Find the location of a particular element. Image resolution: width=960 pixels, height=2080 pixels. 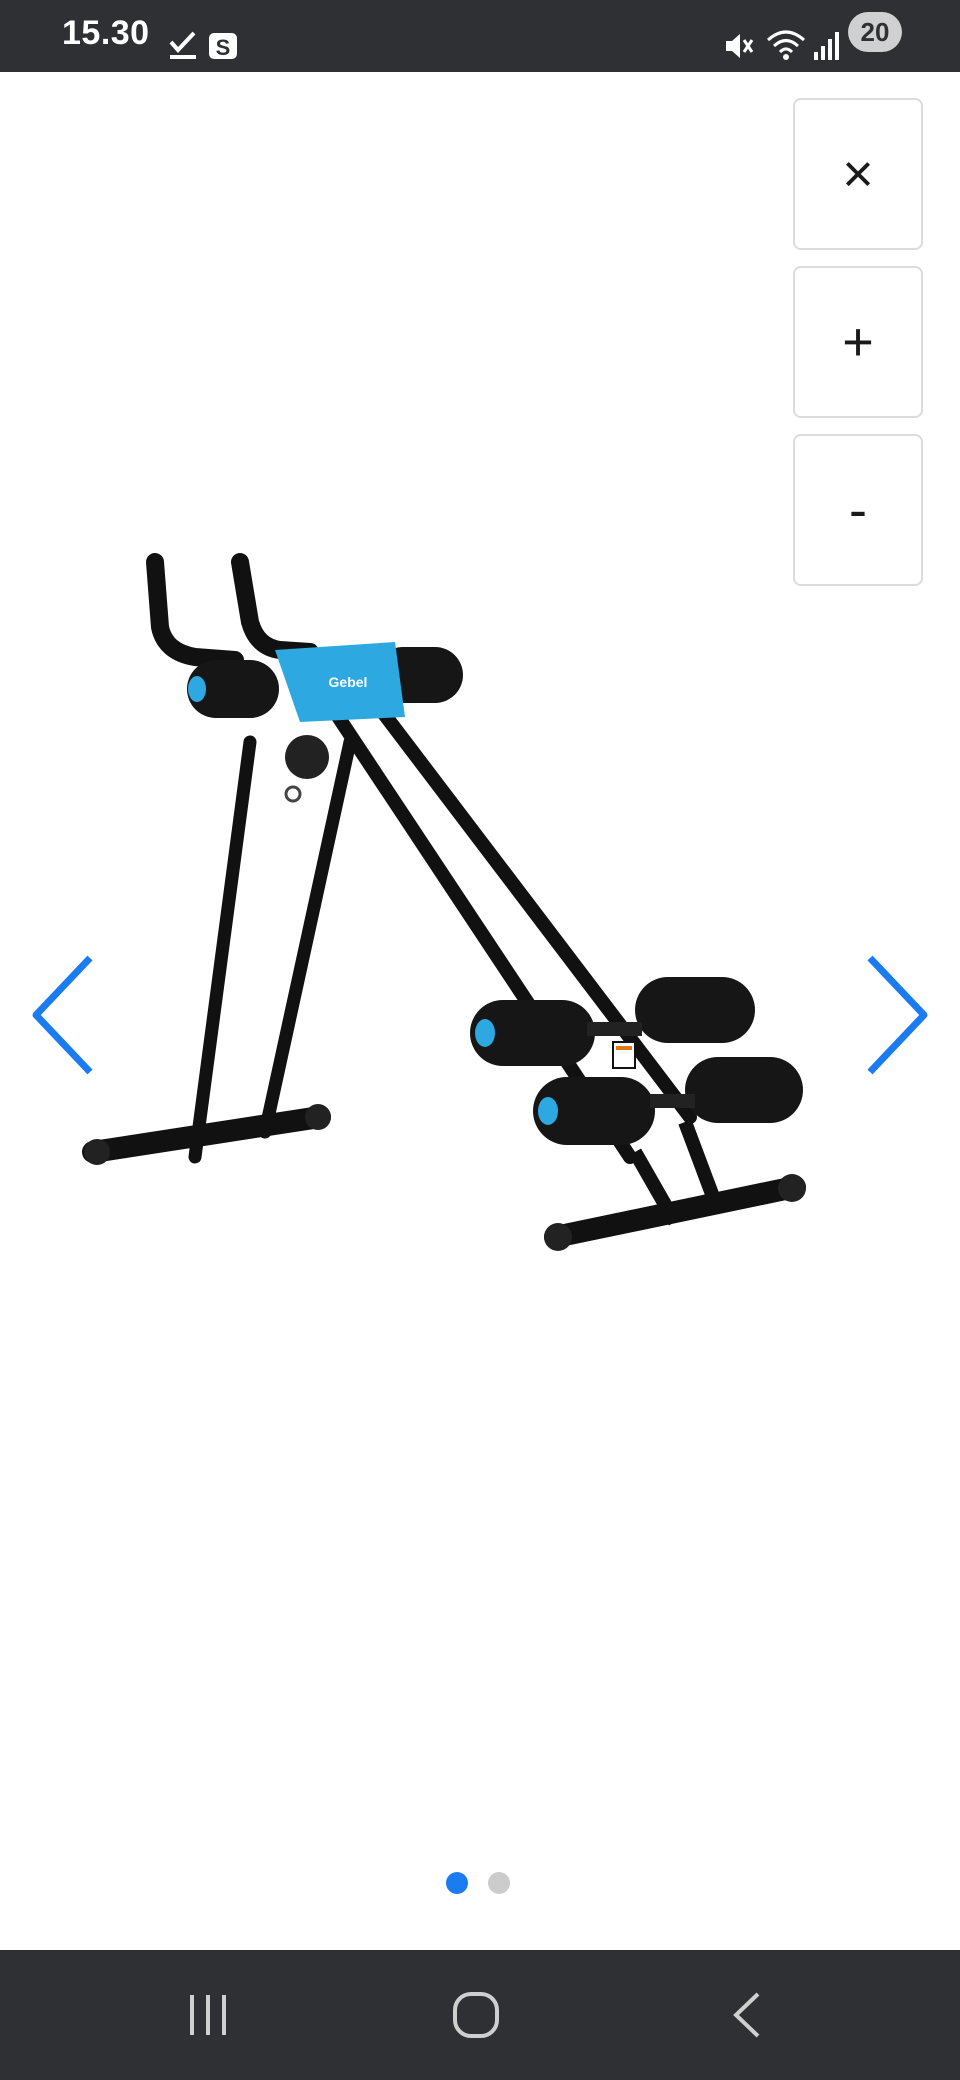

recent-apps-button is located at coordinates (208, 2015).